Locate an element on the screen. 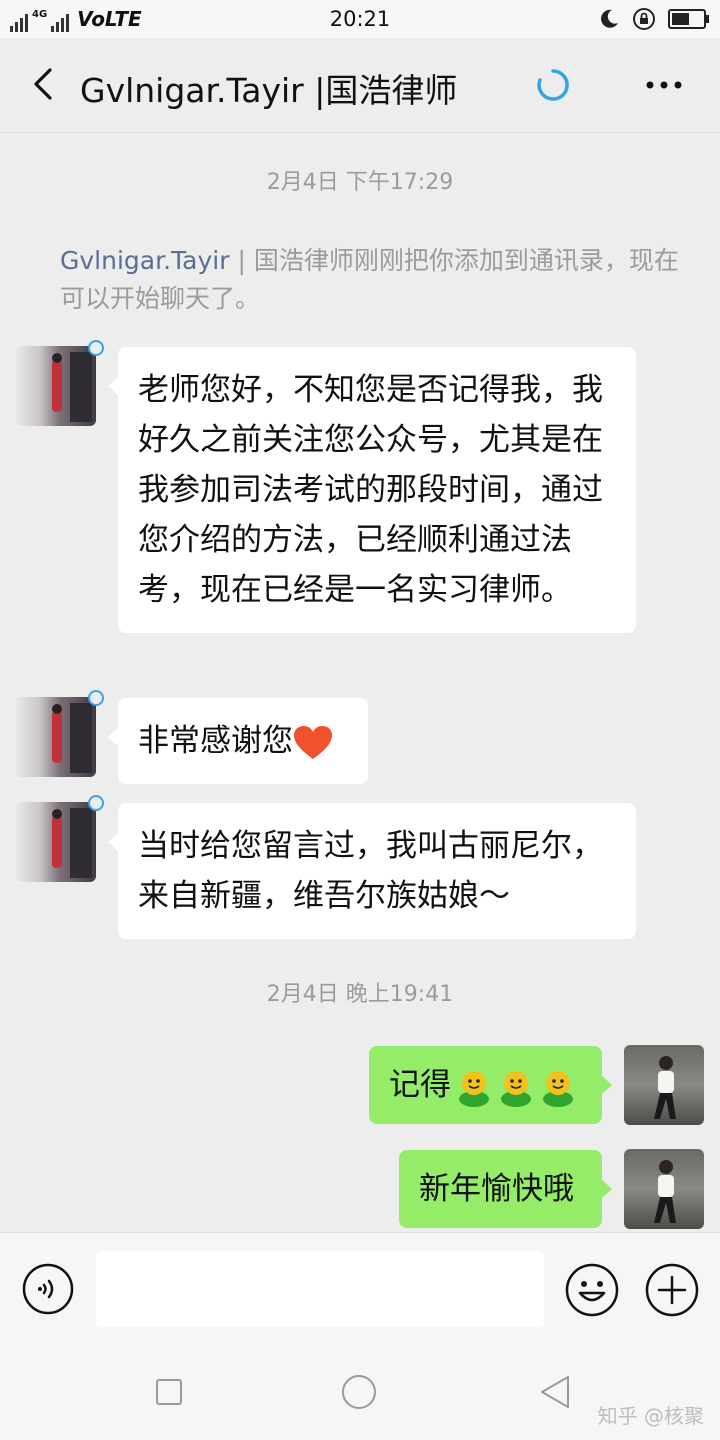  loading-spinner-icon is located at coordinates (553, 85).